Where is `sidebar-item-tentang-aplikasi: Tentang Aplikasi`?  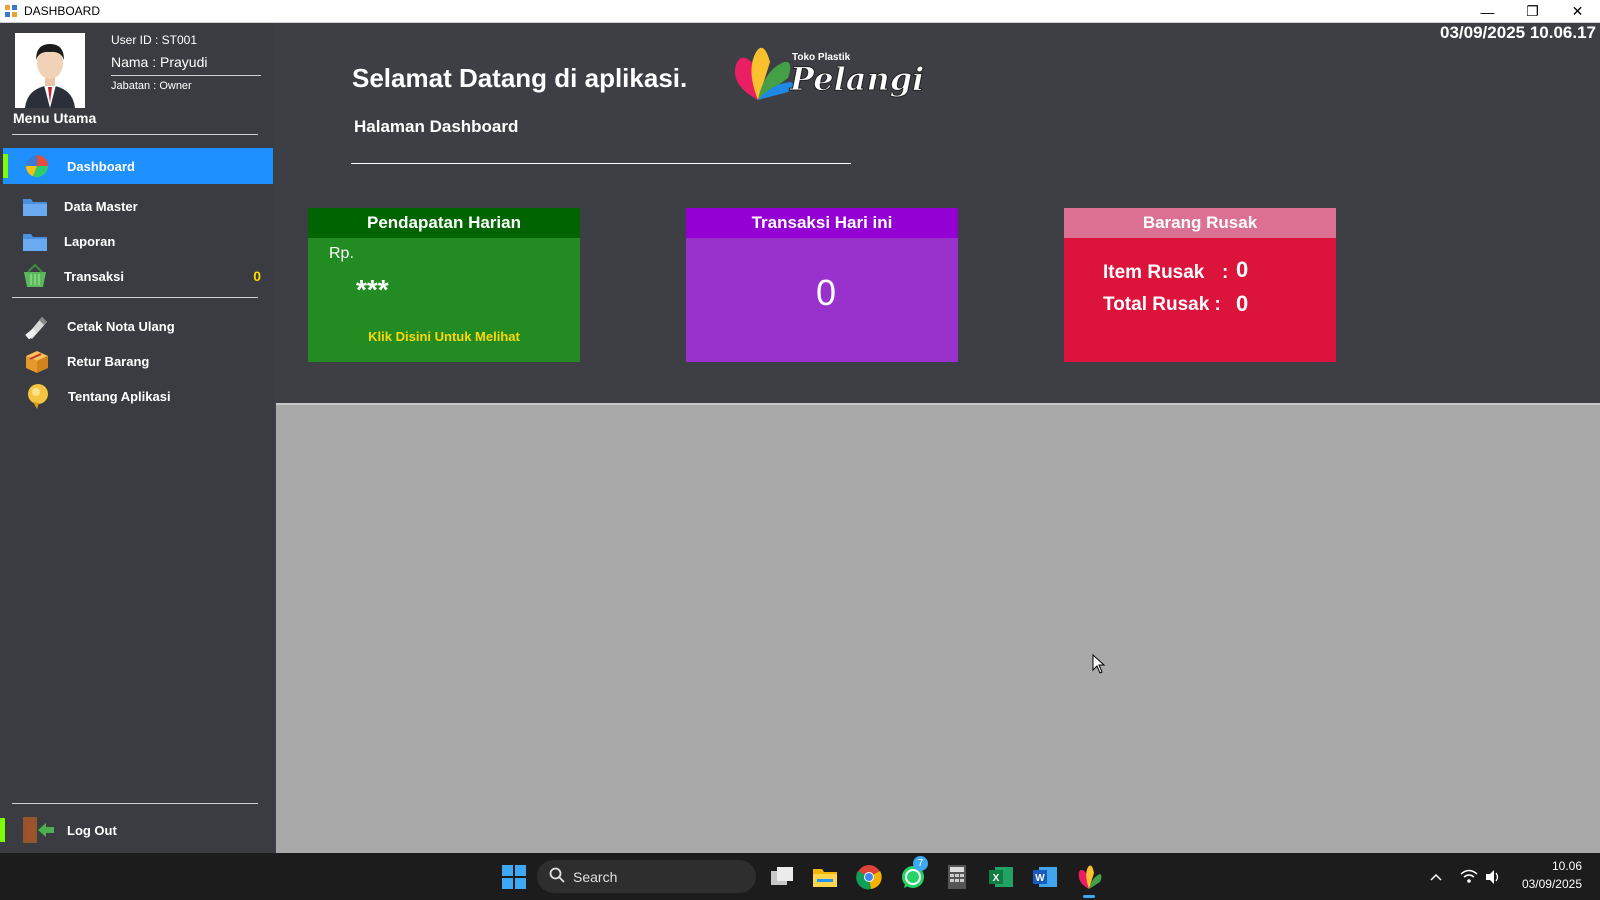
sidebar-item-tentang-aplikasi: Tentang Aplikasi is located at coordinates (136, 396).